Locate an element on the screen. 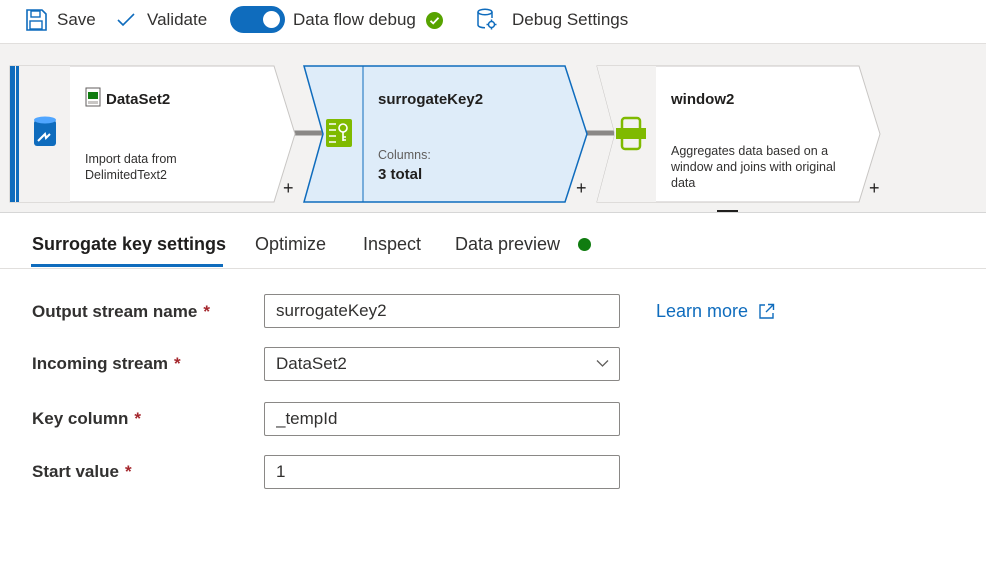 This screenshot has height=580, width=986. learn-more-link: Learn more is located at coordinates (715, 311).